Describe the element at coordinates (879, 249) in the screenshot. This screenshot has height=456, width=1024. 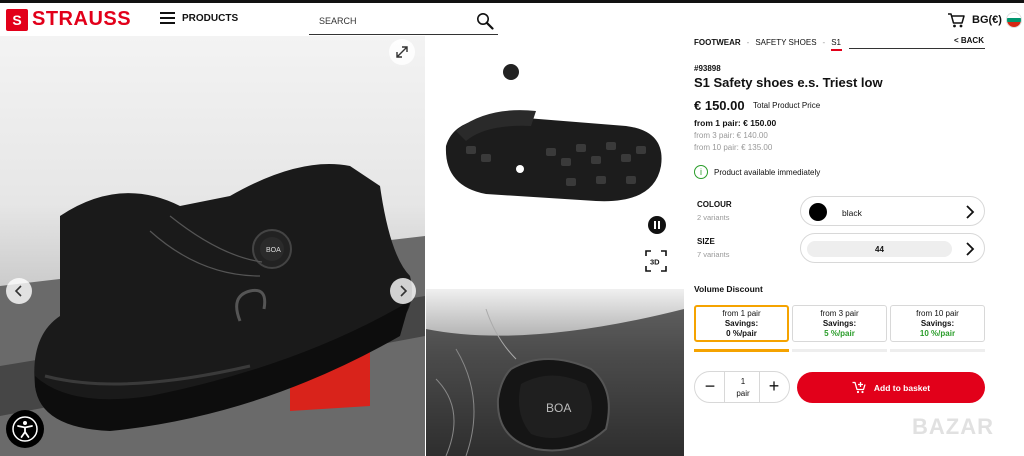
I see `size-value: 44` at that location.